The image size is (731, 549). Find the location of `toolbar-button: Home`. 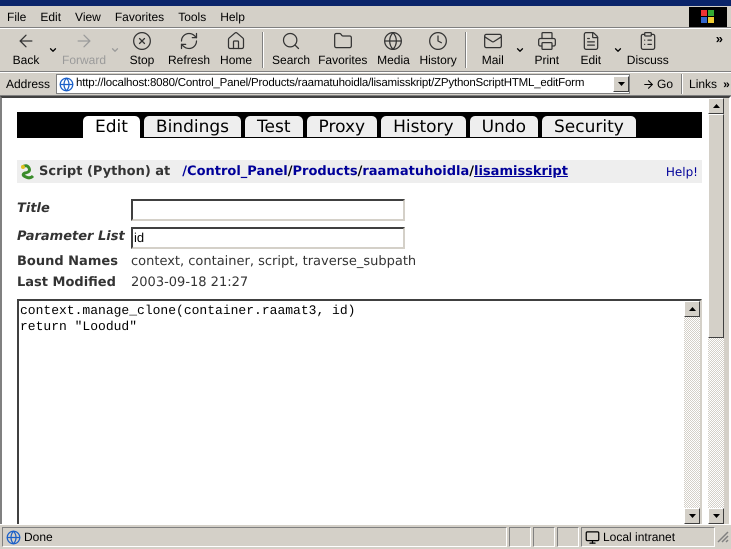

toolbar-button: Home is located at coordinates (236, 50).